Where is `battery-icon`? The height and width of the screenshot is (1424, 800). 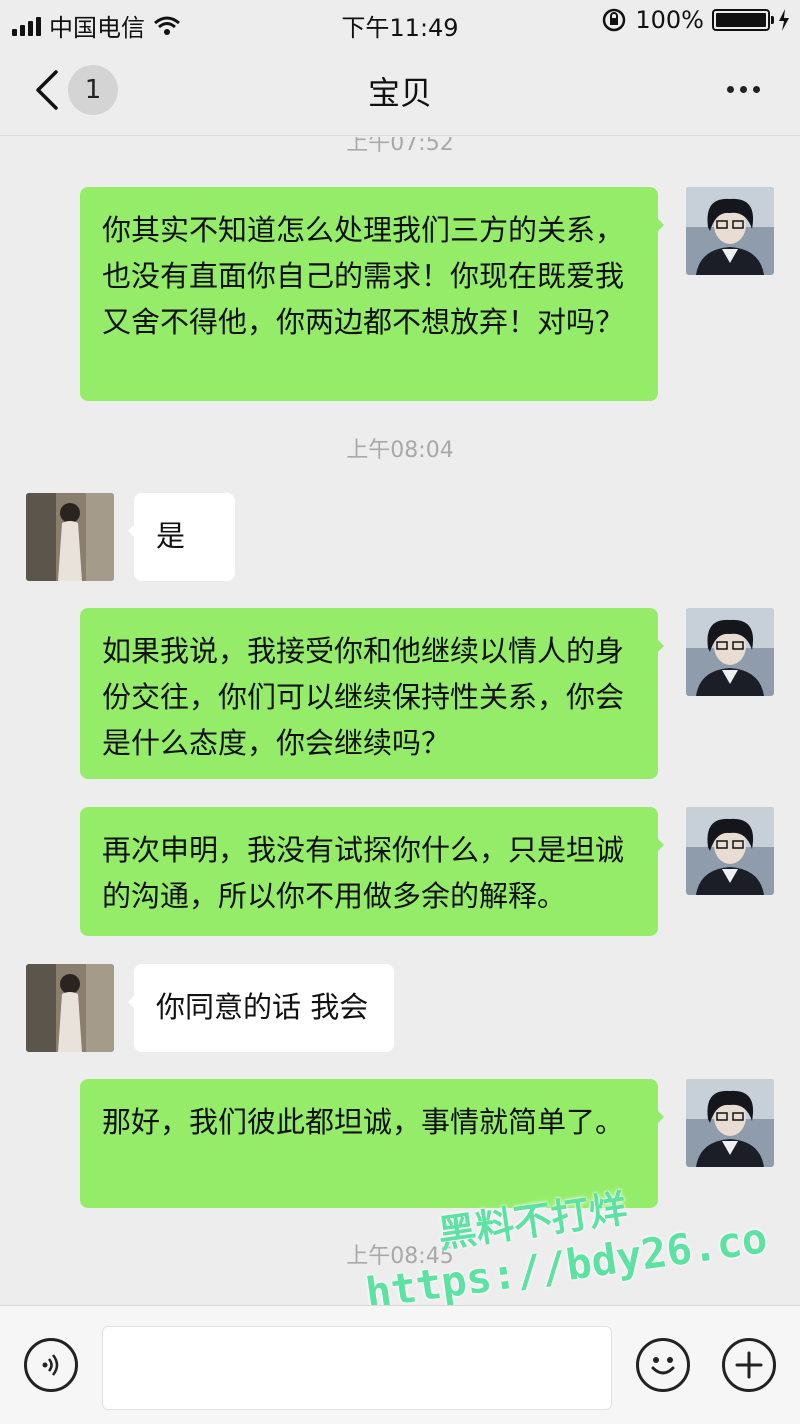 battery-icon is located at coordinates (743, 20).